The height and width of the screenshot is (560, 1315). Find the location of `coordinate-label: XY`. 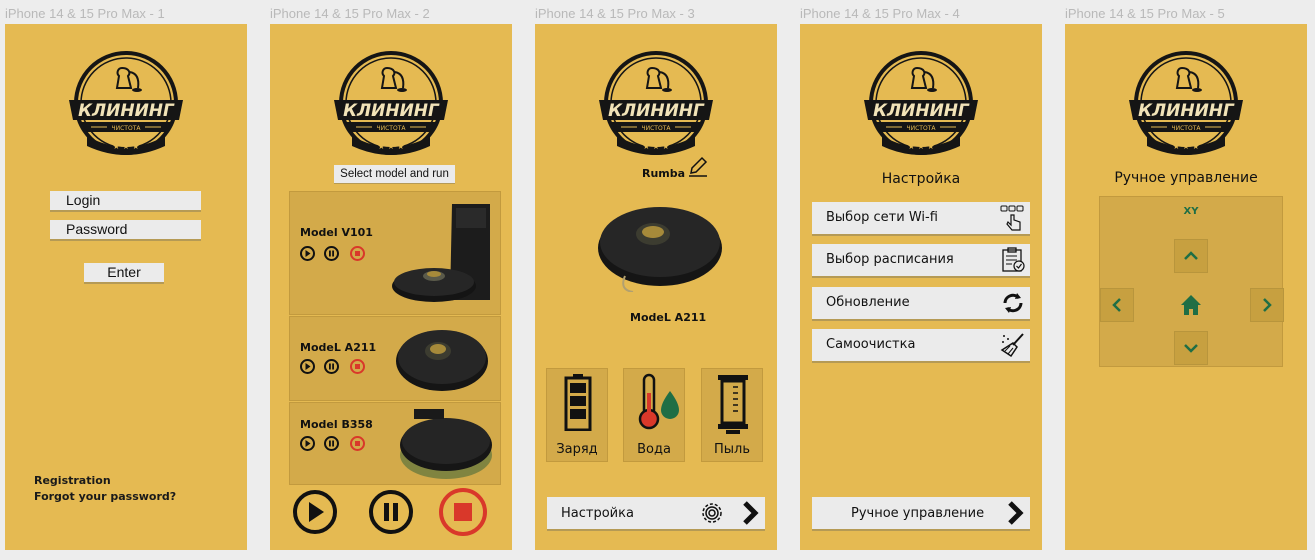

coordinate-label: XY is located at coordinates (1191, 211).